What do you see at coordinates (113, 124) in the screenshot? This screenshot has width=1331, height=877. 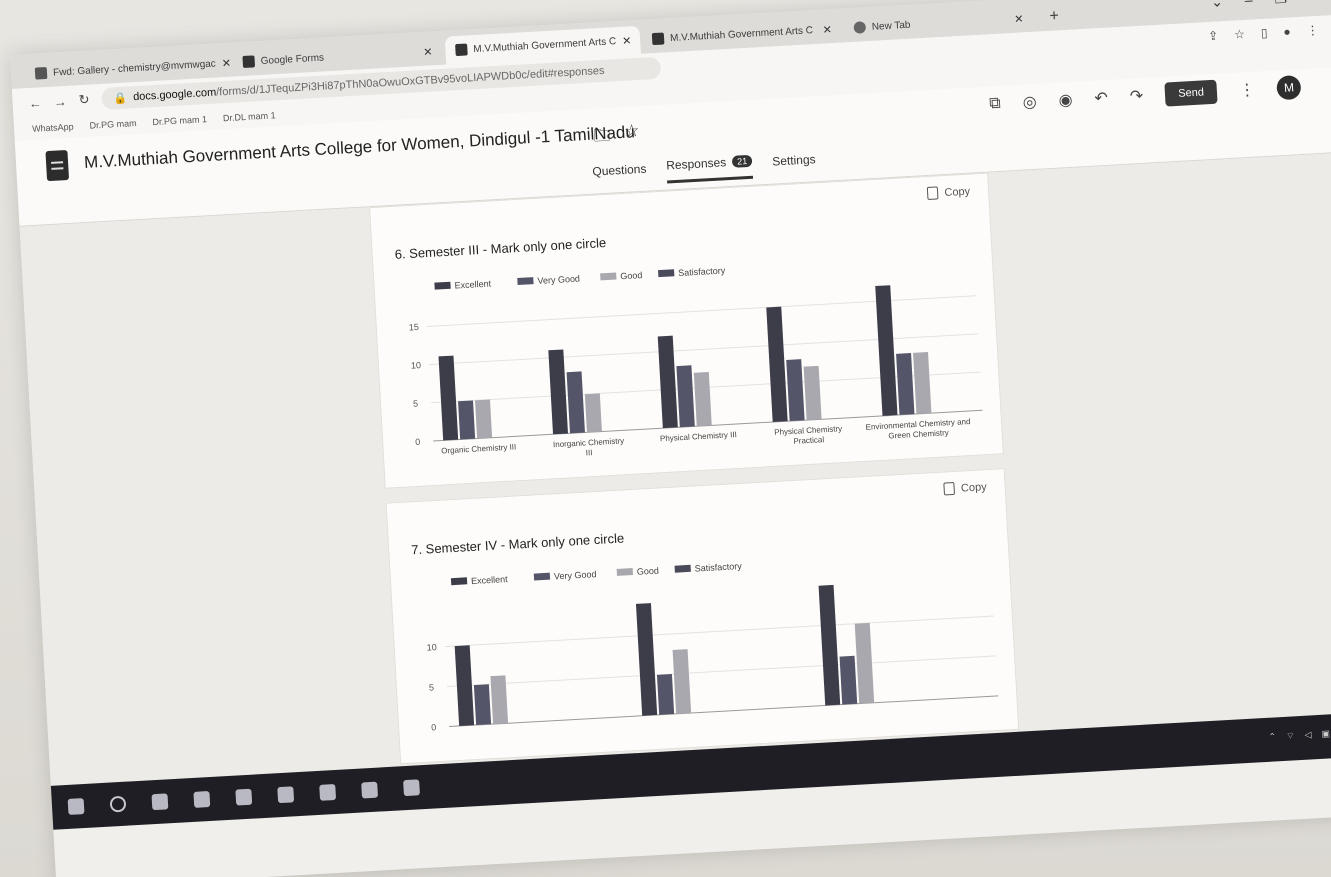 I see `bookmark-pg-mam: Dr.PG mam` at bounding box center [113, 124].